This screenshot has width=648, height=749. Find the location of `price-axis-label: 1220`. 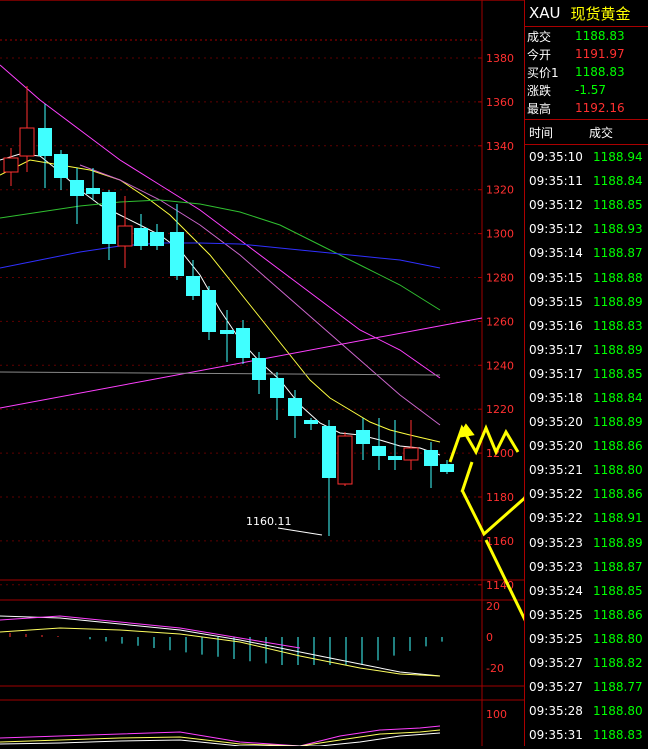

price-axis-label: 1220 is located at coordinates (500, 409).